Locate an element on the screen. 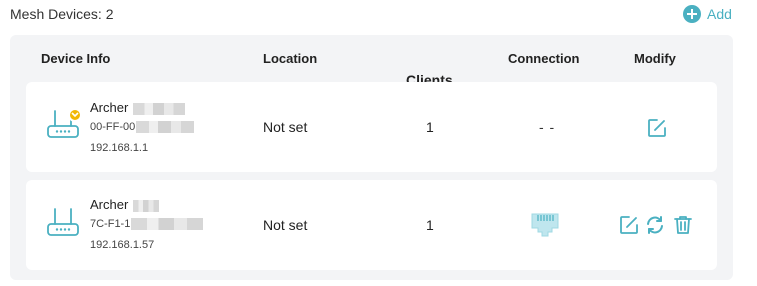 The image size is (757, 286). device-mac: 00-FF-00 is located at coordinates (142, 127).